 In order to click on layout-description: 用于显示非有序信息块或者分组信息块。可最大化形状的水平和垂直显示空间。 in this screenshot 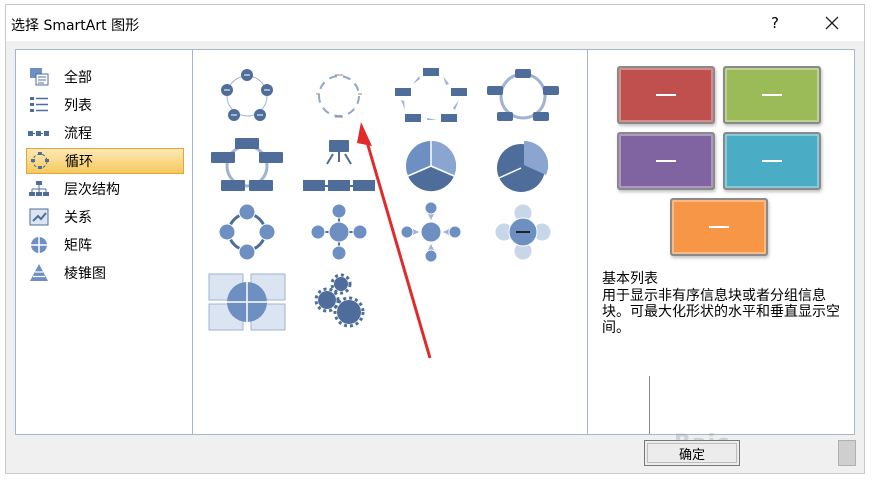, I will do `click(721, 312)`.